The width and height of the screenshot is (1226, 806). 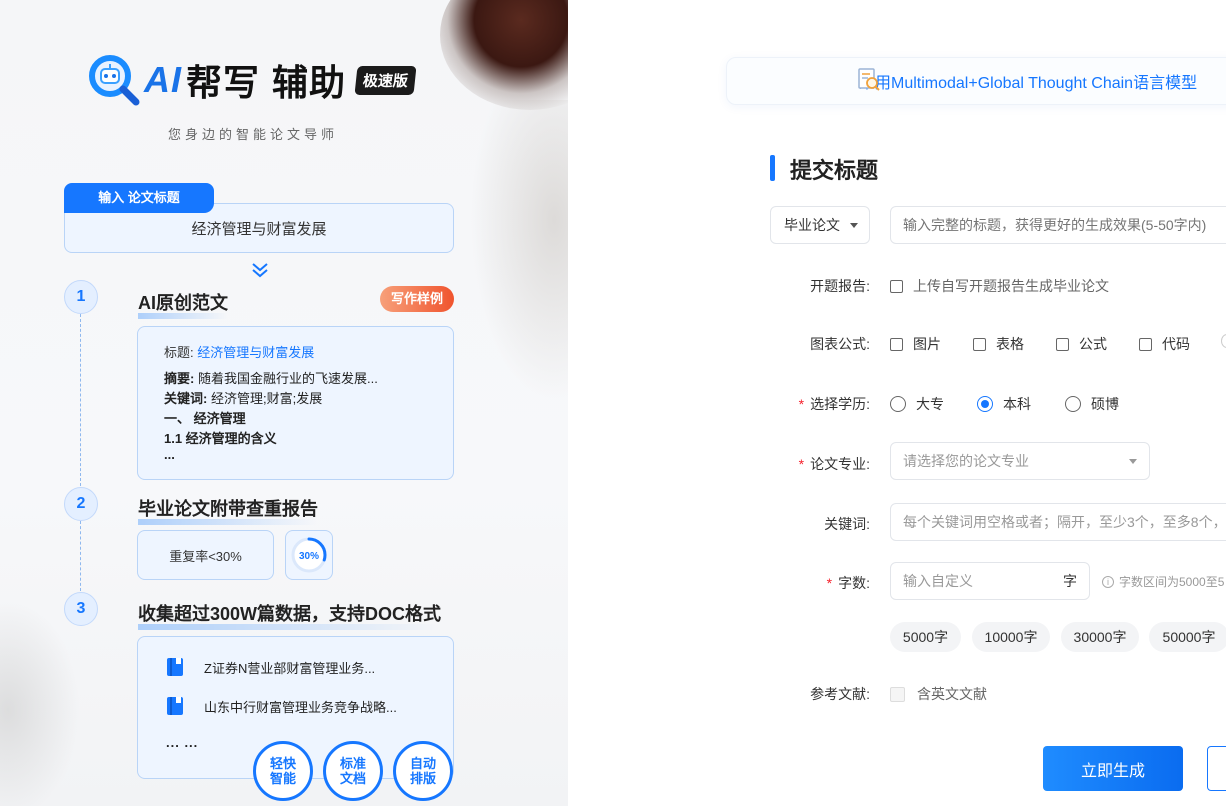 I want to click on wordcount-chip-50000: 50000字, so click(x=1187, y=637).